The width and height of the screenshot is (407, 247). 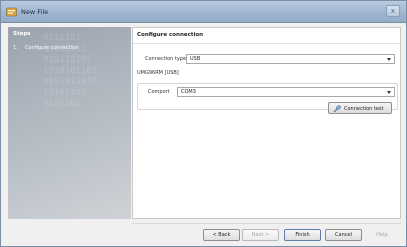 I want to click on main-header: Configure connection, so click(x=266, y=36).